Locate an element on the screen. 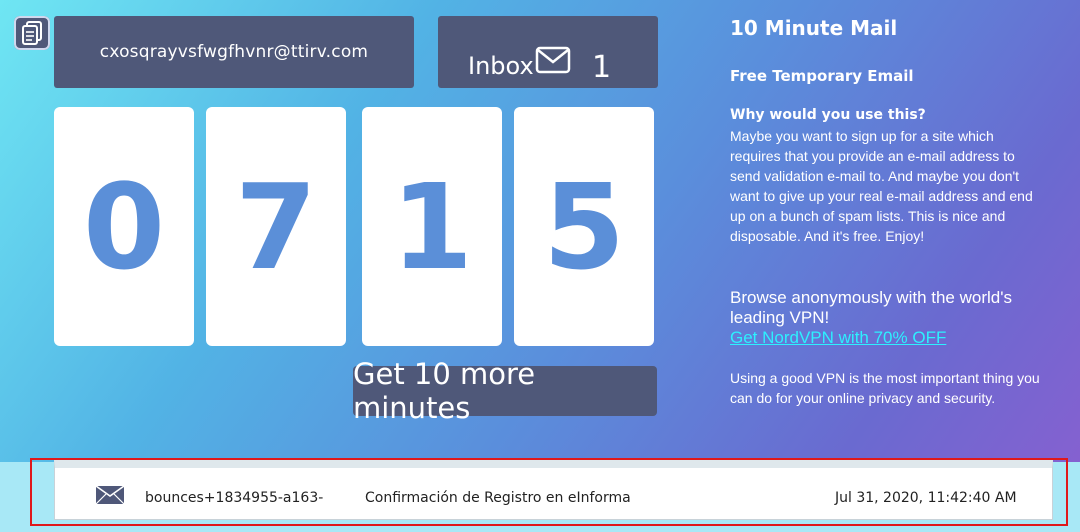  inbox-label: Inbox is located at coordinates (501, 66).